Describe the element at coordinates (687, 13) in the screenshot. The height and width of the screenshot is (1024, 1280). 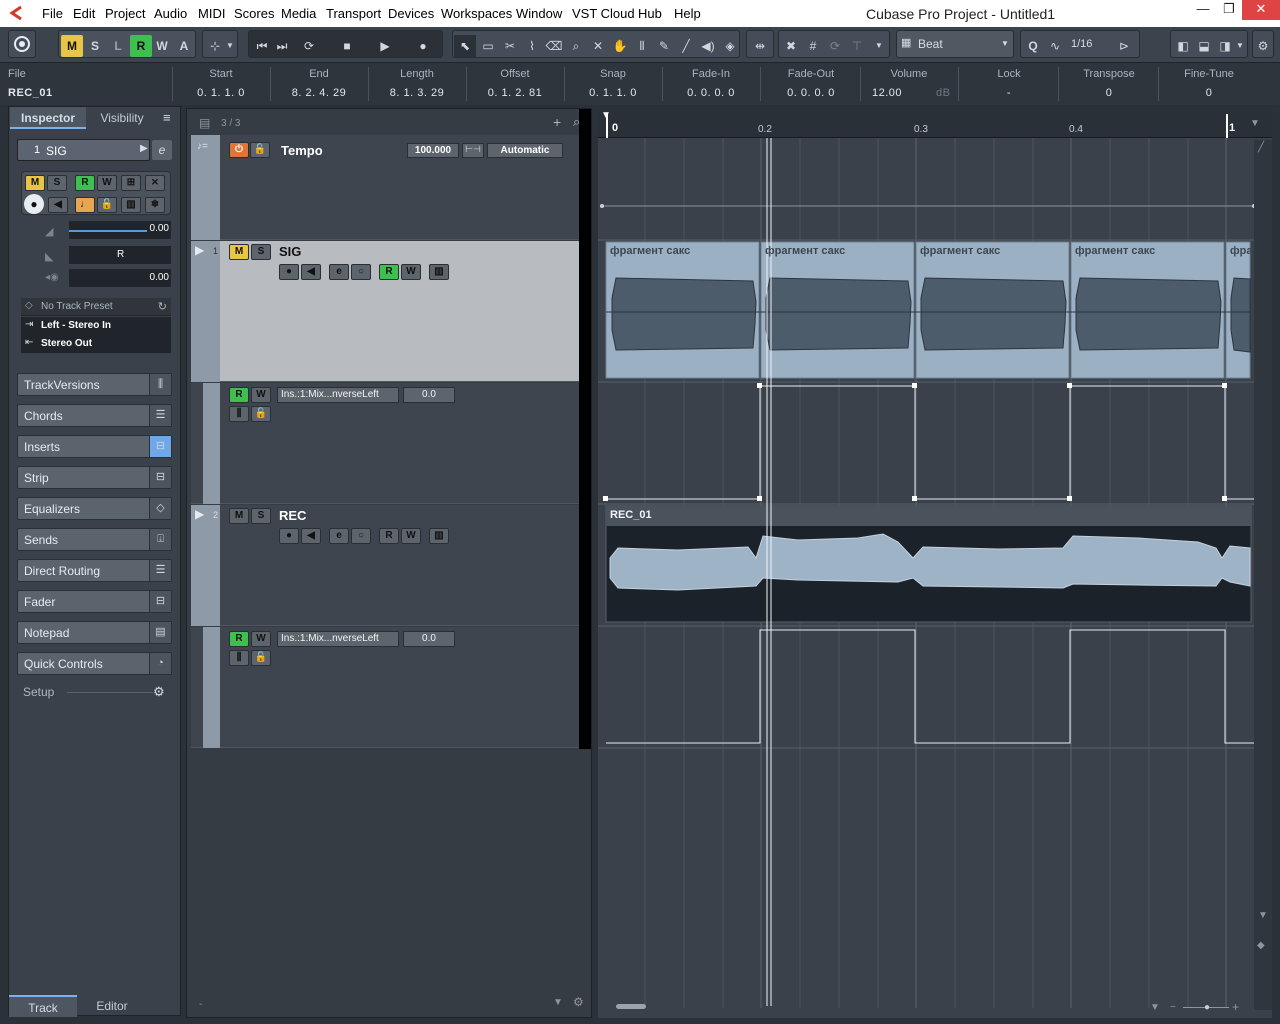
I see `menu-help: Help` at that location.